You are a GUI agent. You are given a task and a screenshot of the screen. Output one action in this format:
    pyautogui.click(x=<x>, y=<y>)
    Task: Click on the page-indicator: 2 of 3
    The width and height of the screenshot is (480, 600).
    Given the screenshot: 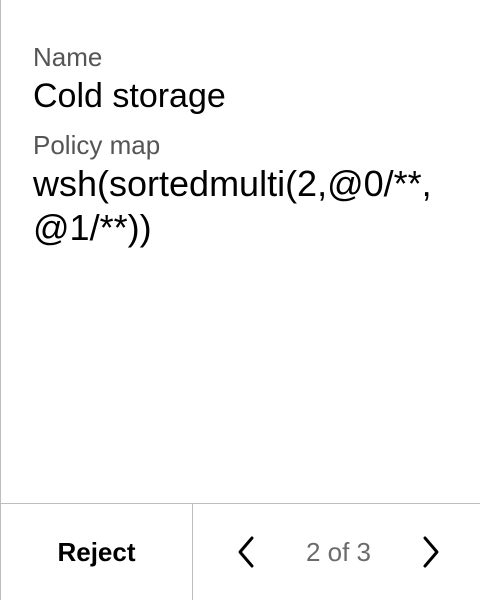 What is the action you would take?
    pyautogui.click(x=338, y=551)
    